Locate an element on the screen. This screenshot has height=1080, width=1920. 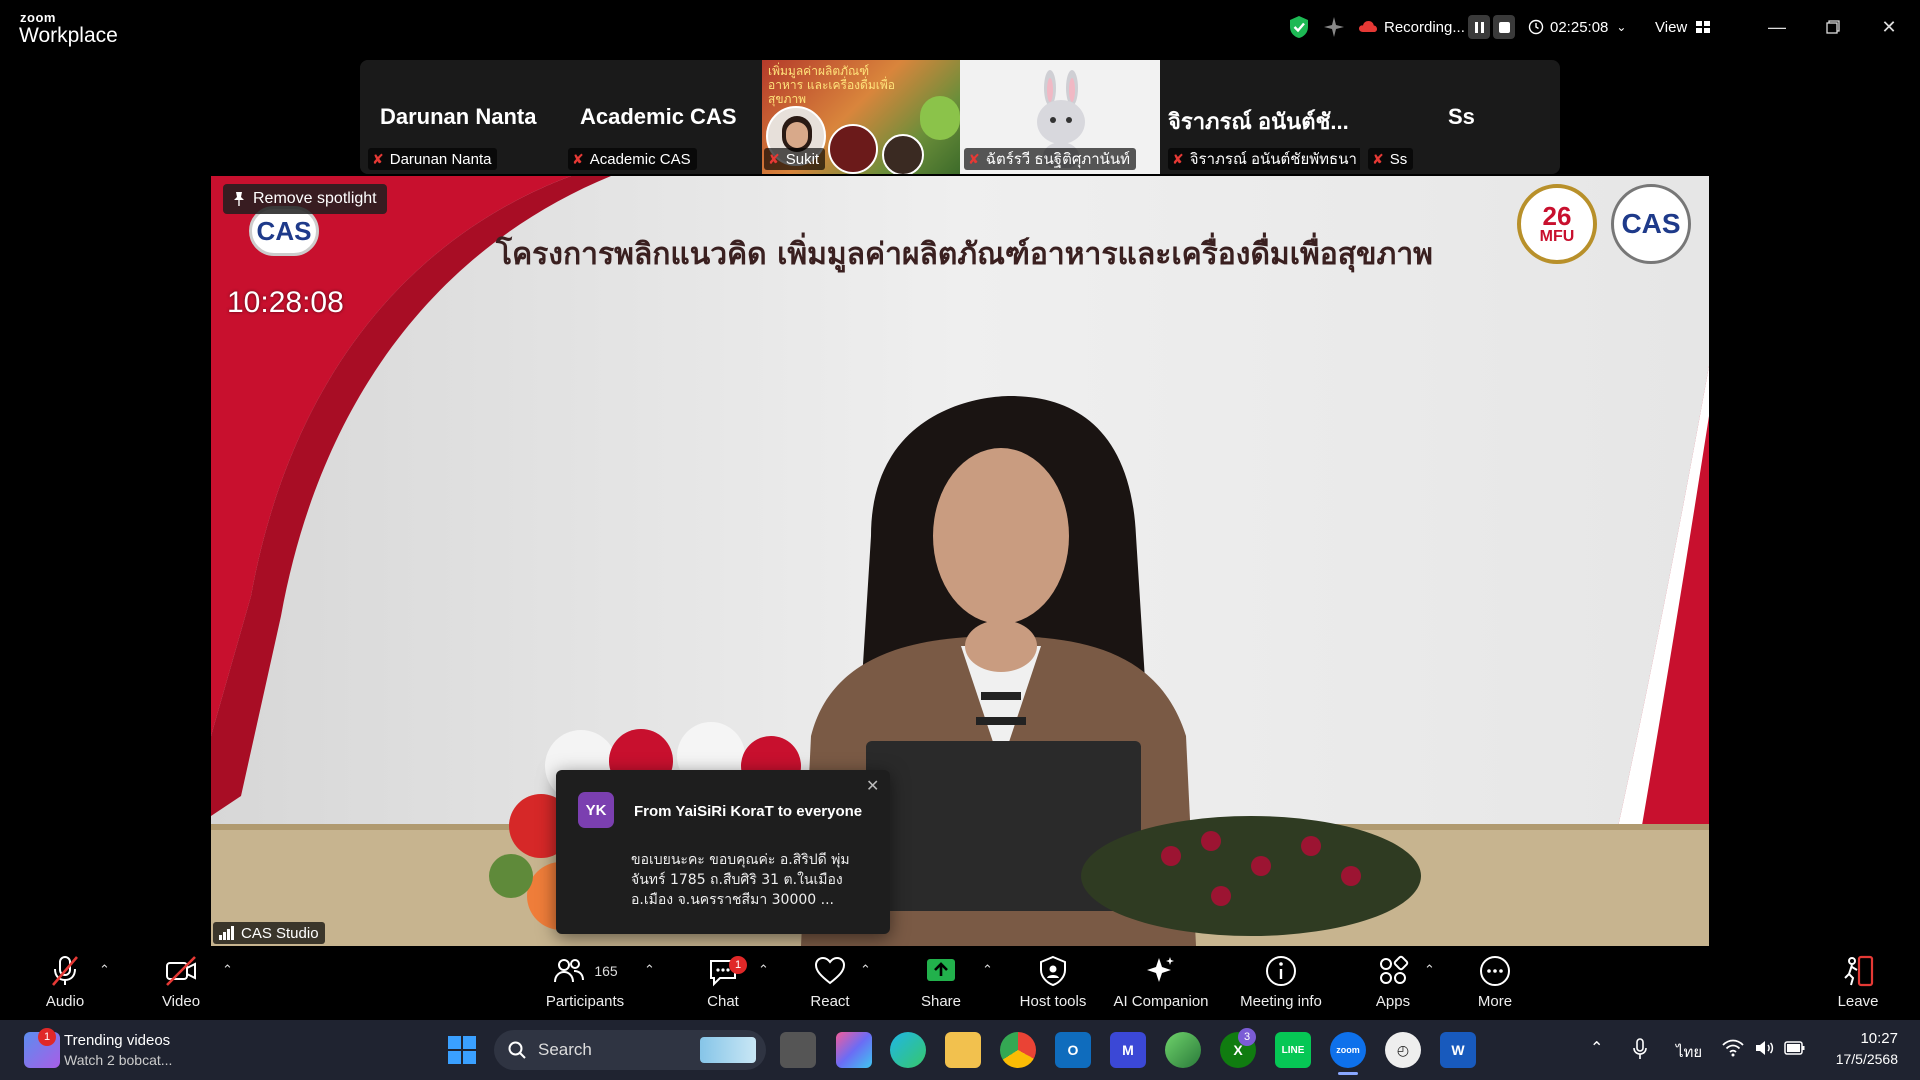
meeting-info-button: Meeting info is located at coordinates (1281, 984).